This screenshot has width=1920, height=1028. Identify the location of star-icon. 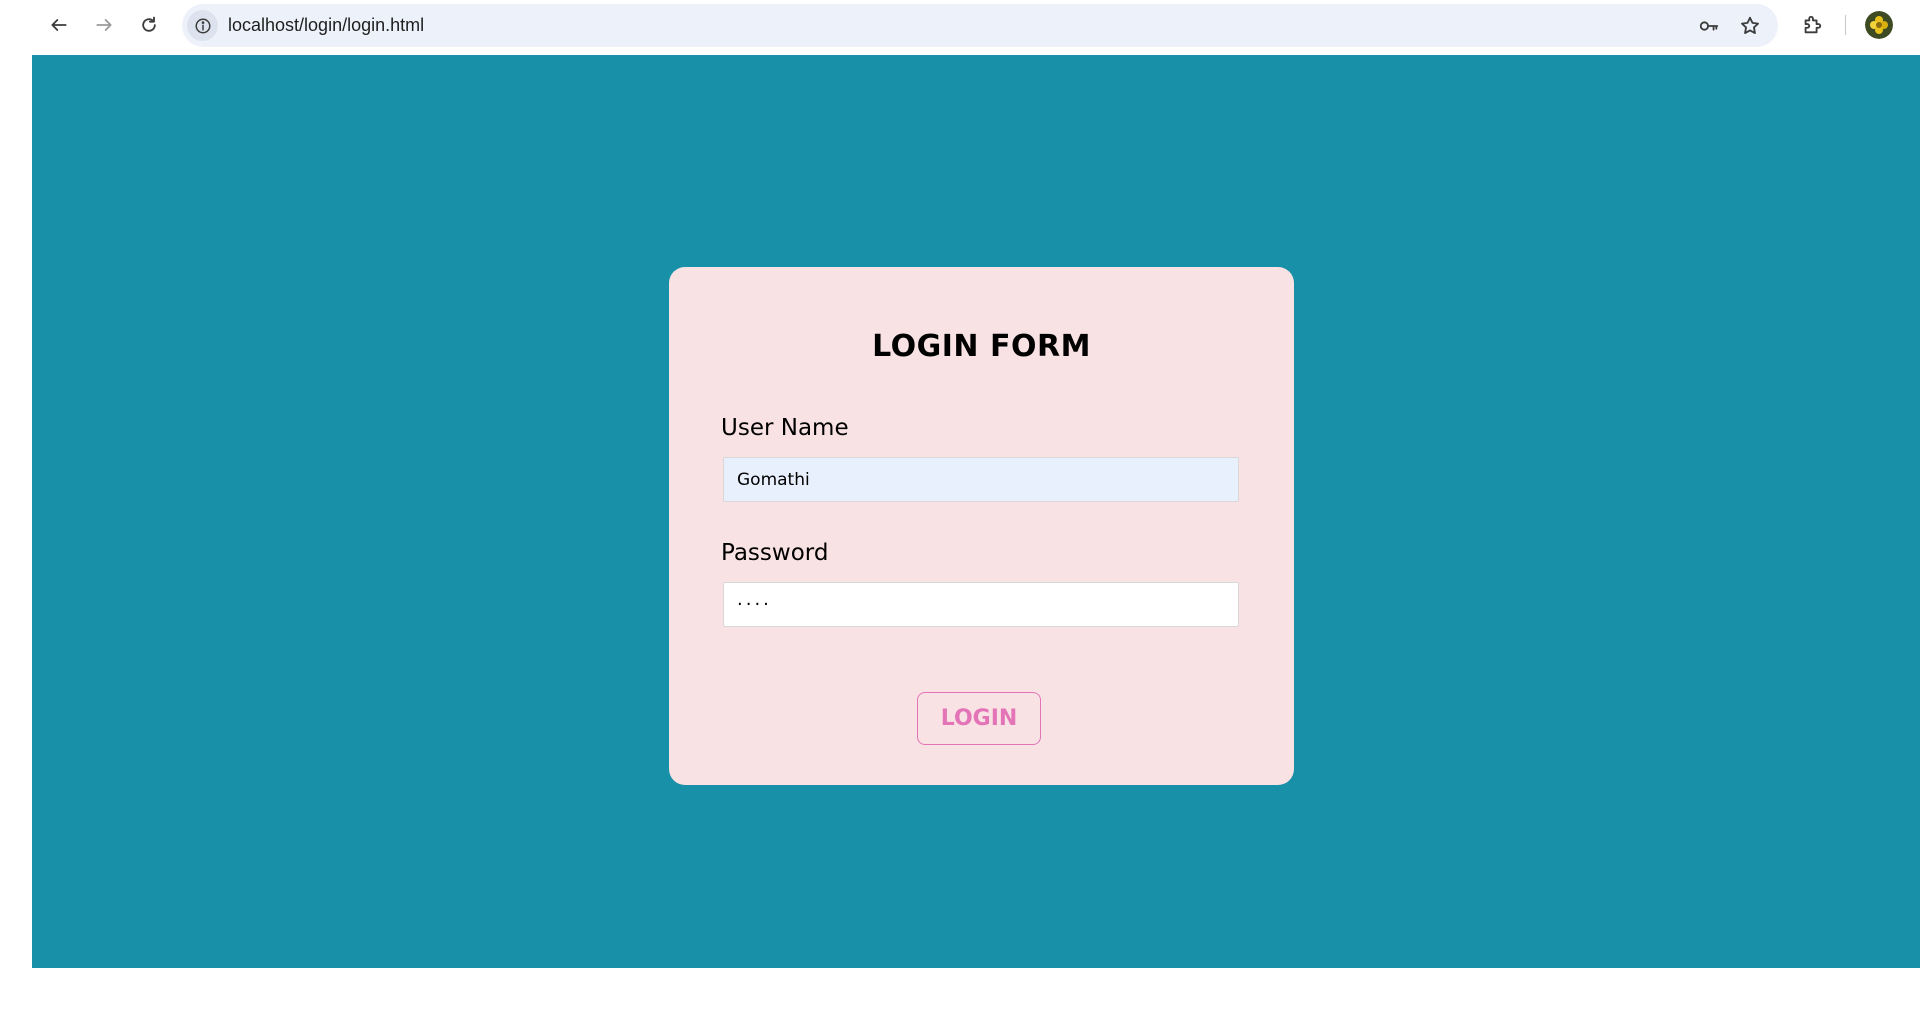
(1750, 25).